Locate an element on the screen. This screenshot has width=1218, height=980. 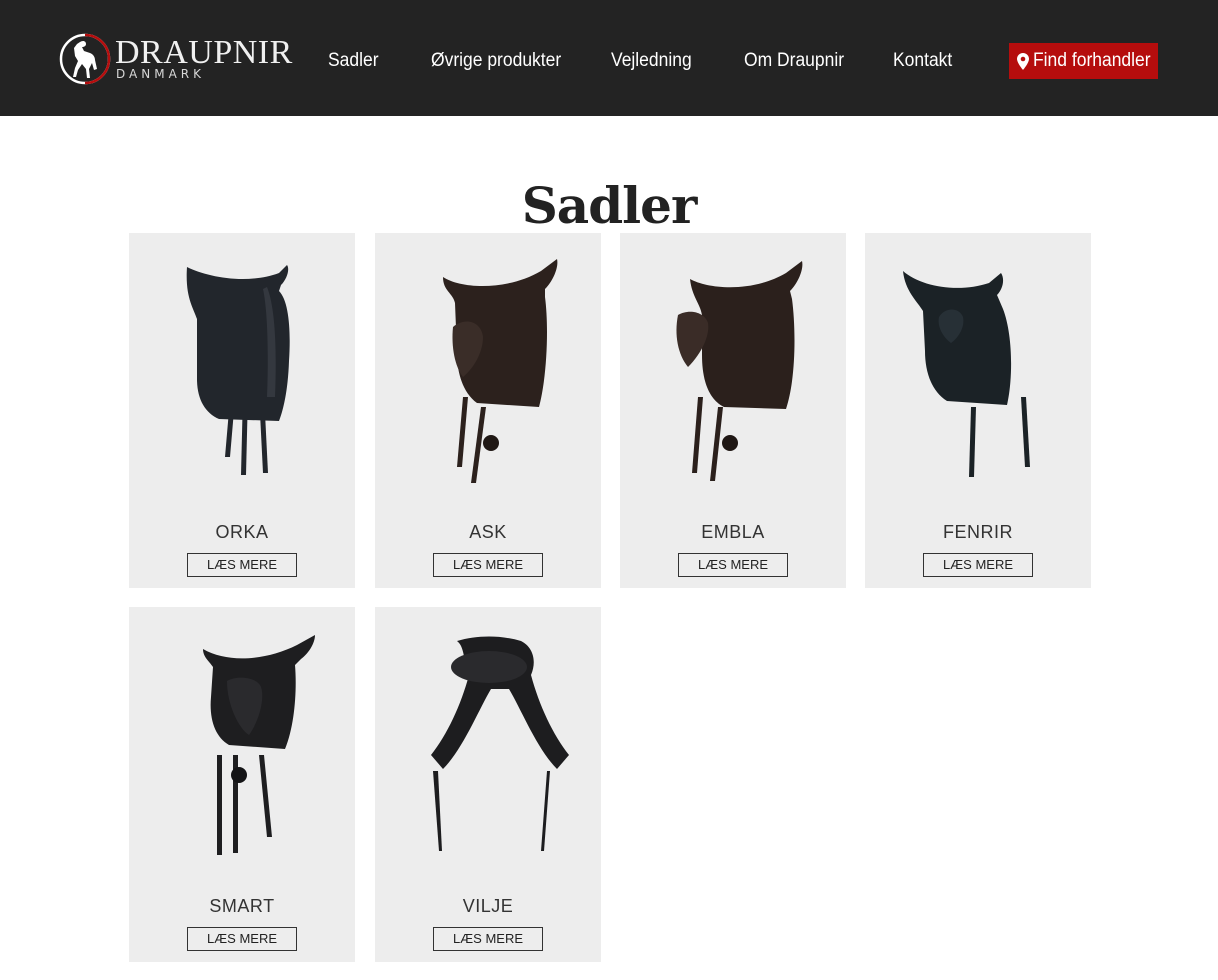
brand-wordmark: DRAUPNIR DANMARK is located at coordinates (203, 59).